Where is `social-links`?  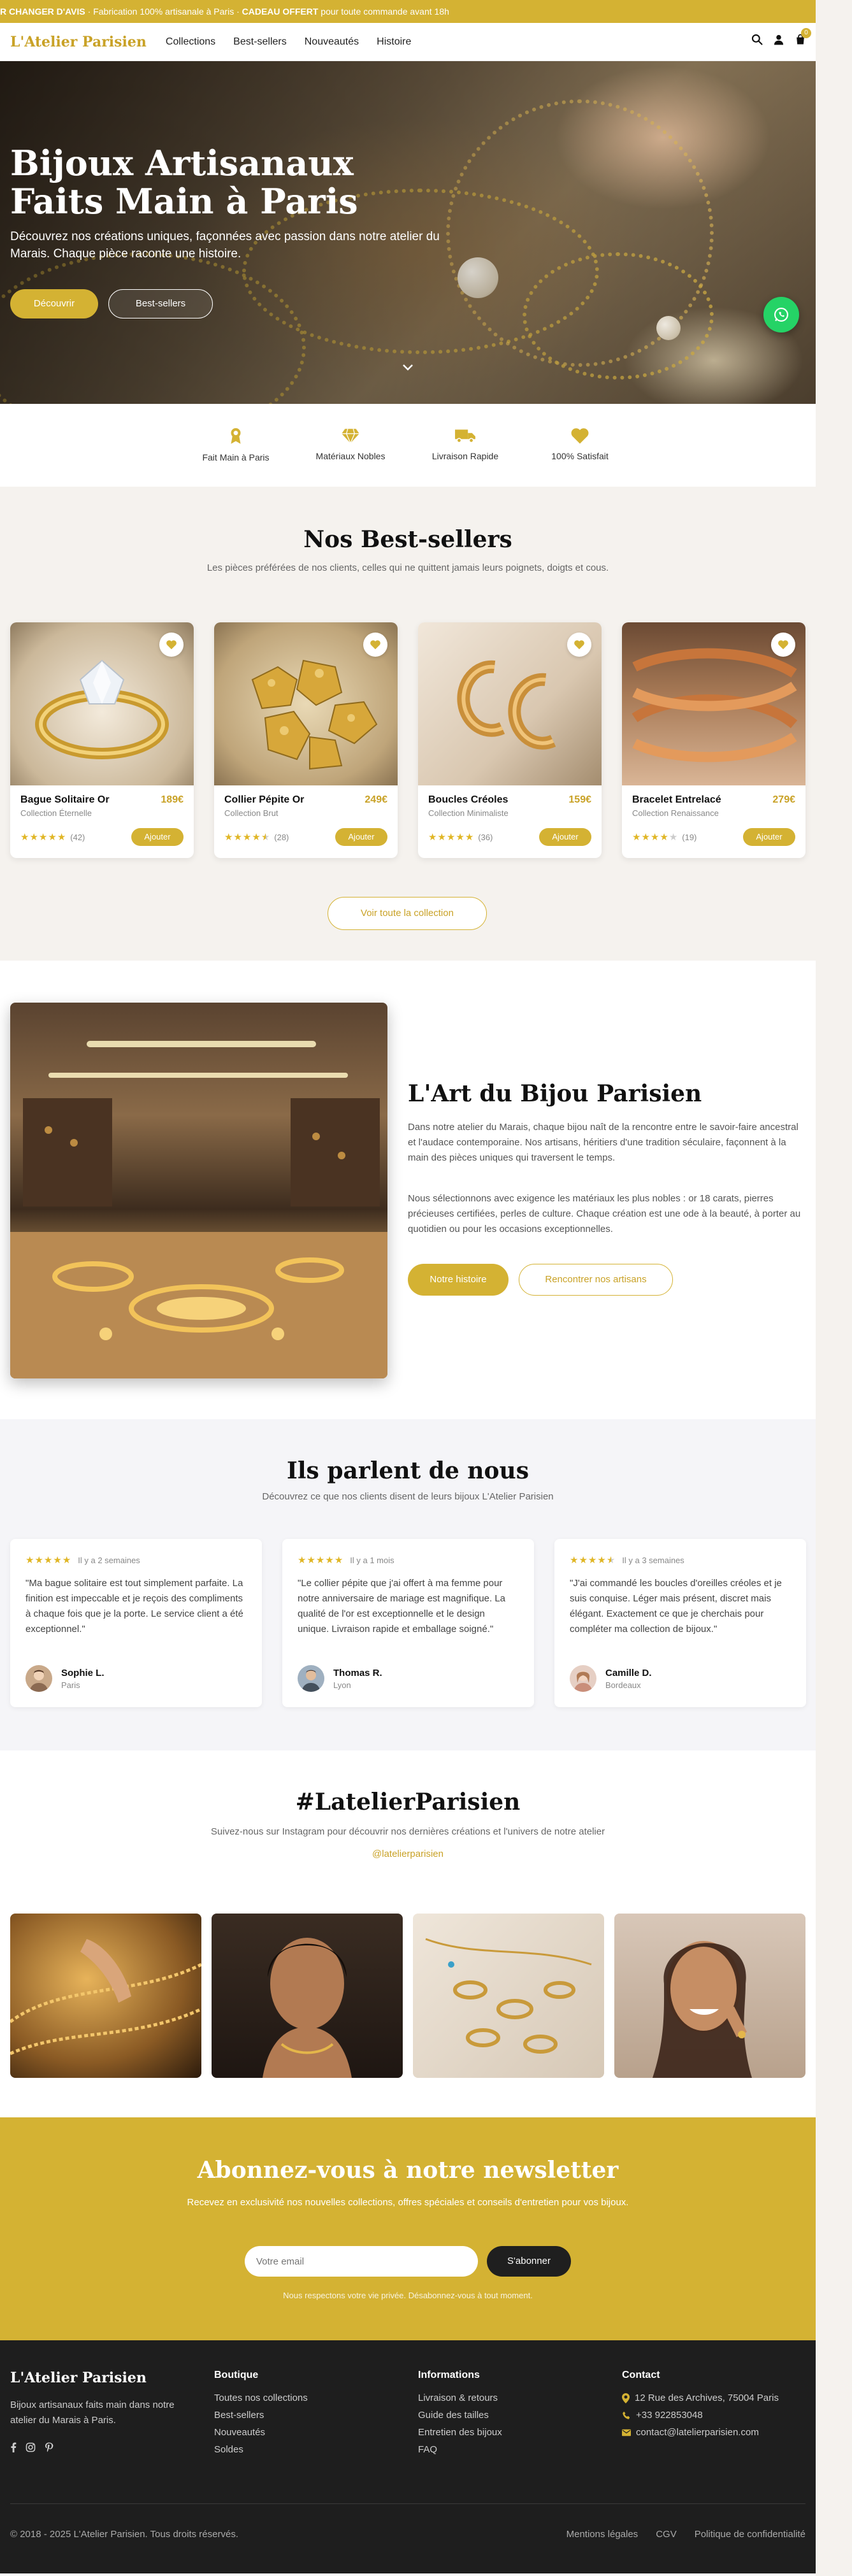 social-links is located at coordinates (99, 2449).